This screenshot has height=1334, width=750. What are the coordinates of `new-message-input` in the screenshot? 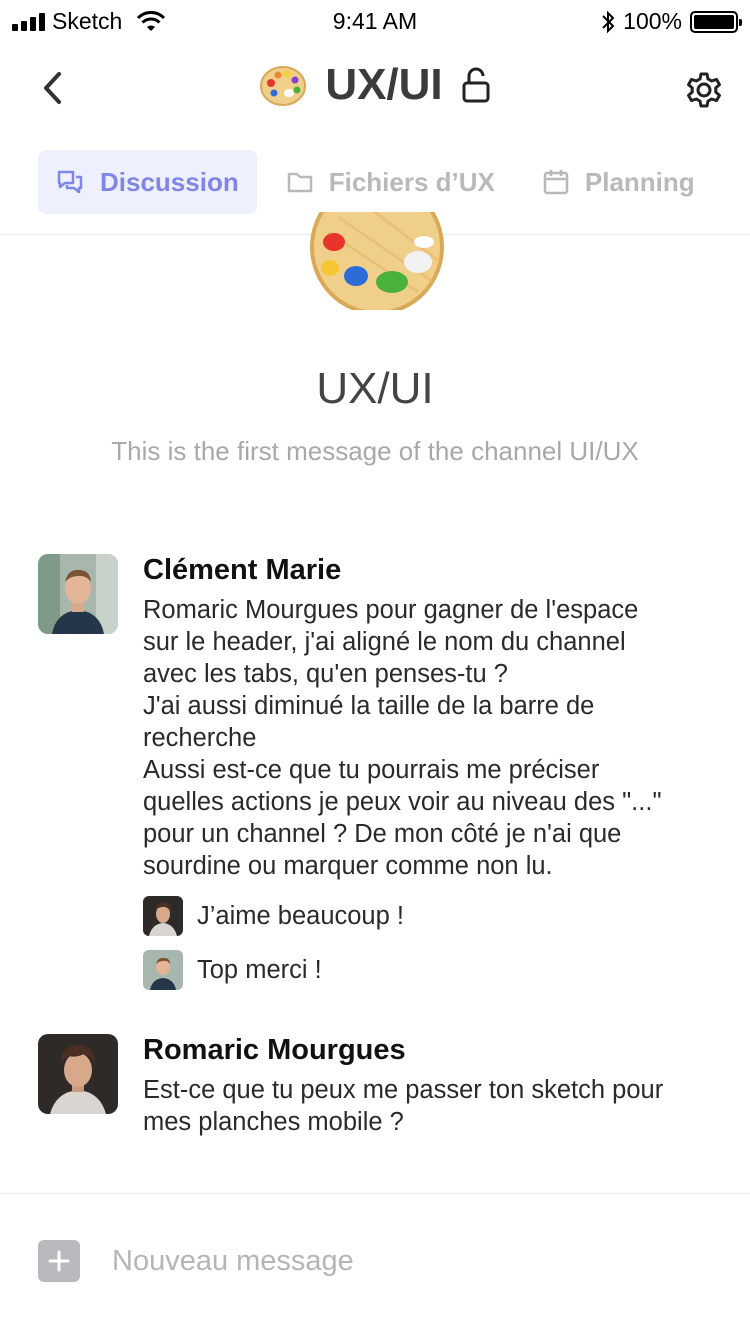 It's located at (392, 1261).